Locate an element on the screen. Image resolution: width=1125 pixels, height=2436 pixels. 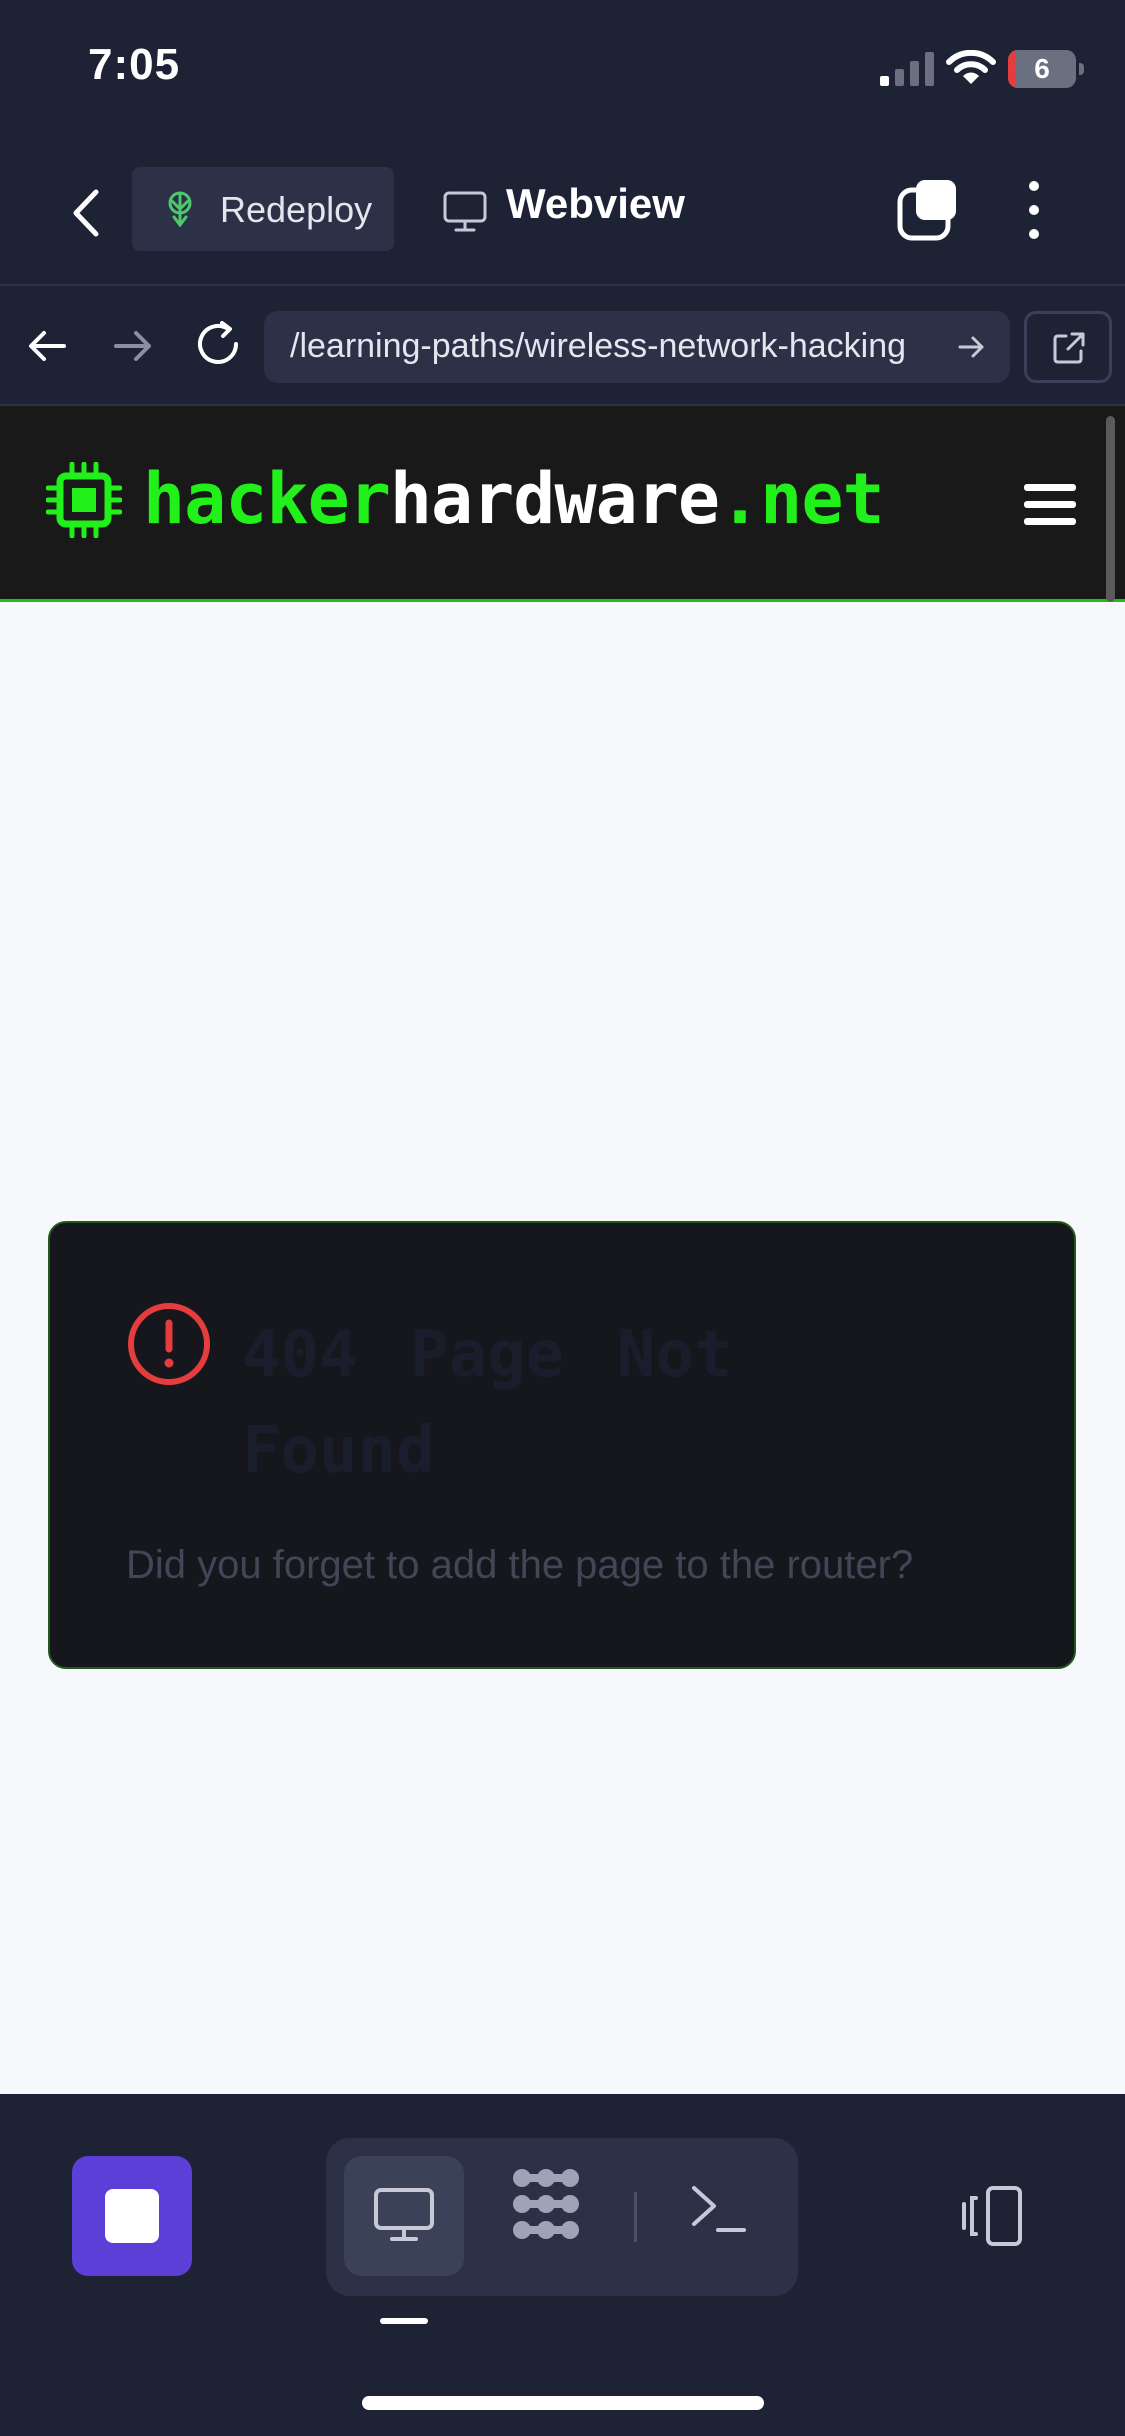
redeploy-label: Redeploy is located at coordinates (296, 209).